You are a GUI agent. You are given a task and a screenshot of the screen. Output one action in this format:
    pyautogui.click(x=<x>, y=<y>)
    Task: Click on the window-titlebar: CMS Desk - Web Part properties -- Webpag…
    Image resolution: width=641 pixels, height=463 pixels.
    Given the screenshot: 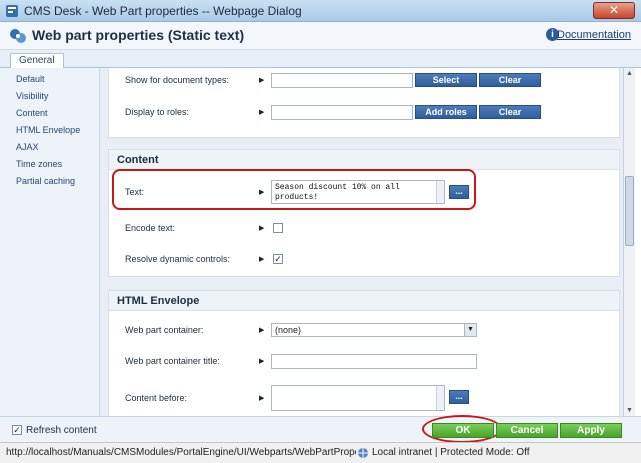 What is the action you would take?
    pyautogui.click(x=320, y=11)
    